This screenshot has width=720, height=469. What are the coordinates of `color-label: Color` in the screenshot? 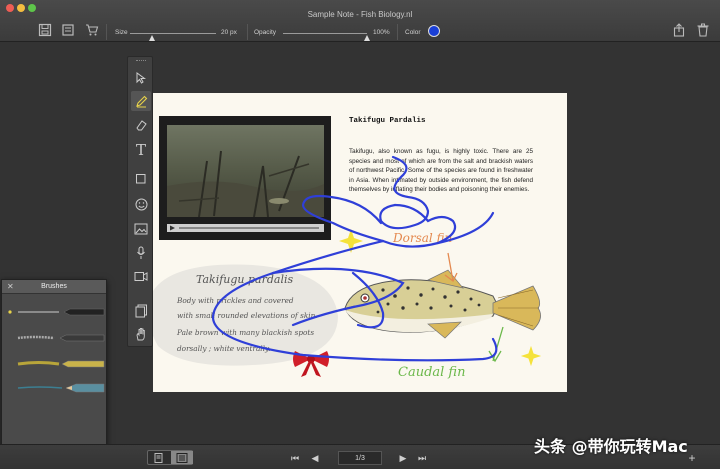 It's located at (413, 32).